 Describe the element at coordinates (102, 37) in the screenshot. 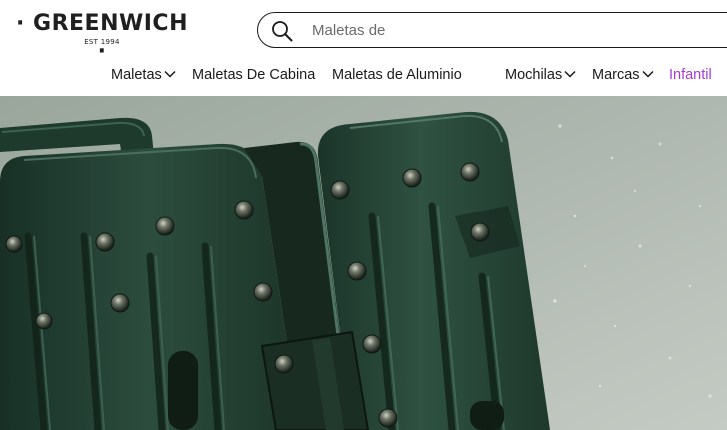

I see `brand-logo: · GREENWICH · EST 1994` at that location.